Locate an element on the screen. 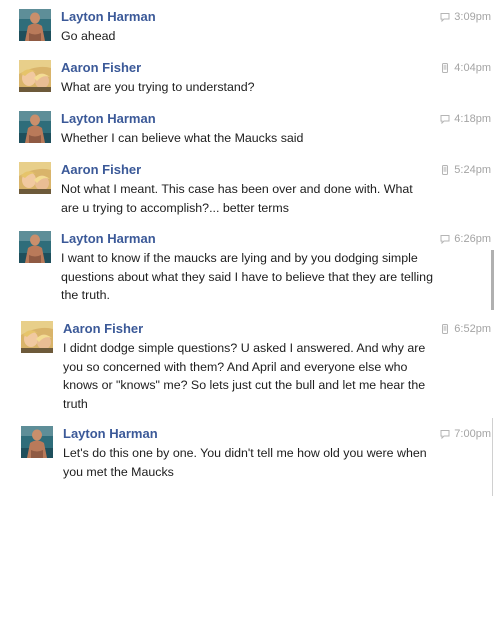 The image size is (497, 620). message-meta: 6:52pm is located at coordinates (465, 329).